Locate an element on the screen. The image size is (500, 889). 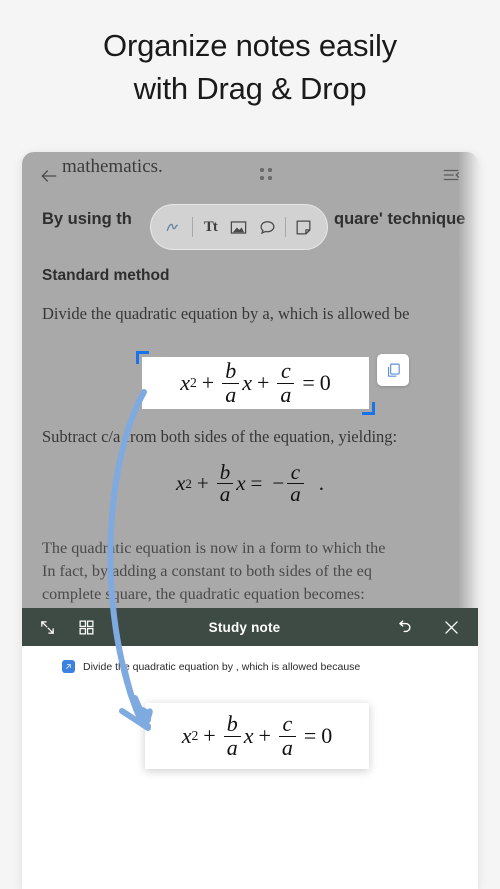
f3-den-a: a is located at coordinates (232, 747).